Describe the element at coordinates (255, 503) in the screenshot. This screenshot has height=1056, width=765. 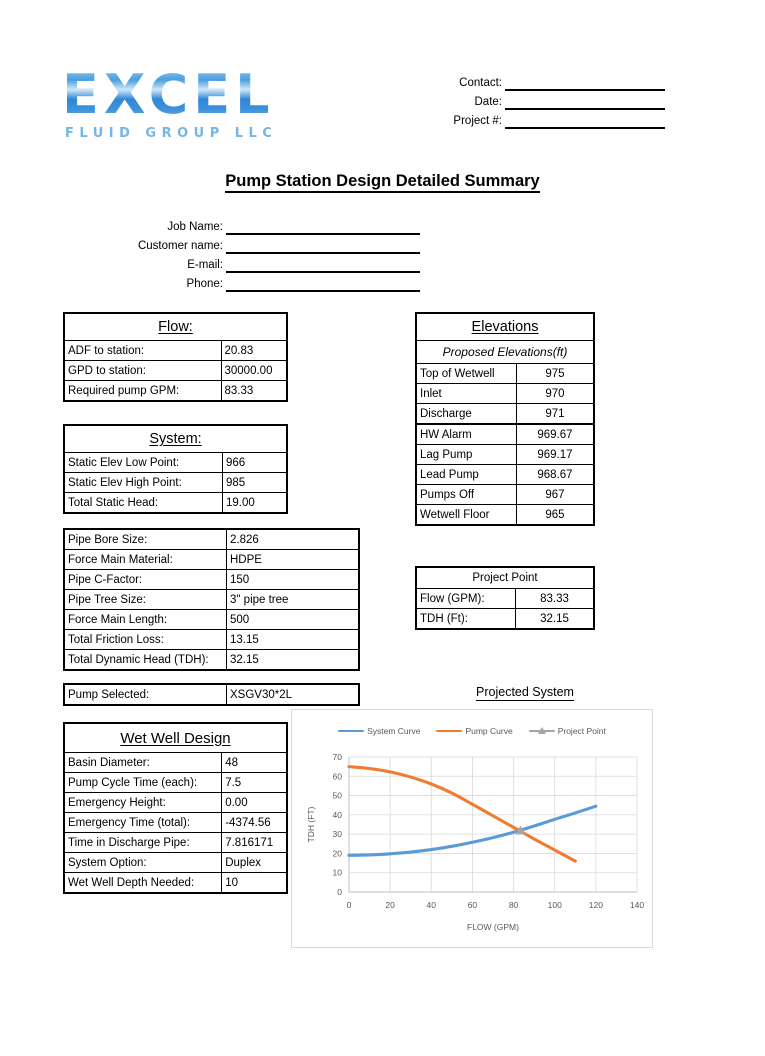
I see `system-row-value: 19.00` at that location.